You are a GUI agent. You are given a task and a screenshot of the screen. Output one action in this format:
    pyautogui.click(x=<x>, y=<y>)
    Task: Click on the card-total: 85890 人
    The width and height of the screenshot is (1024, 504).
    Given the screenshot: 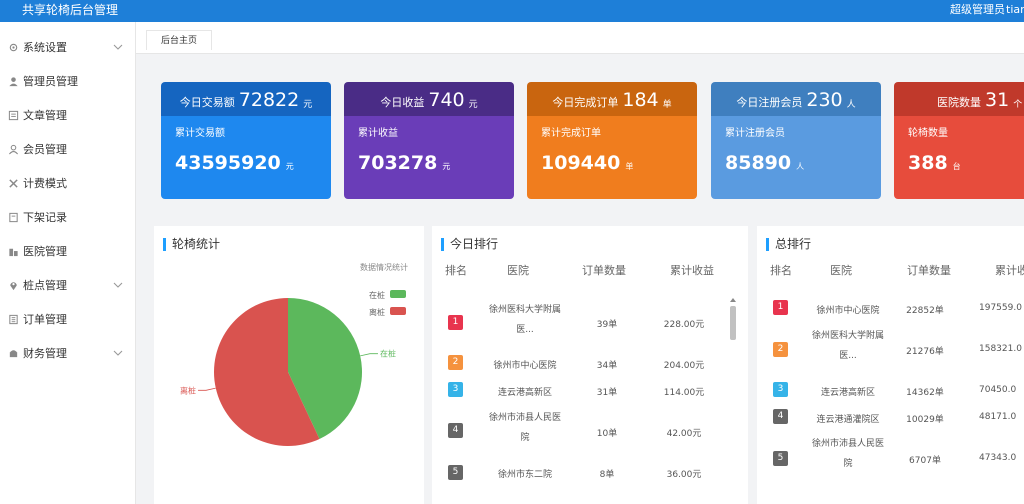 What is the action you would take?
    pyautogui.click(x=764, y=163)
    